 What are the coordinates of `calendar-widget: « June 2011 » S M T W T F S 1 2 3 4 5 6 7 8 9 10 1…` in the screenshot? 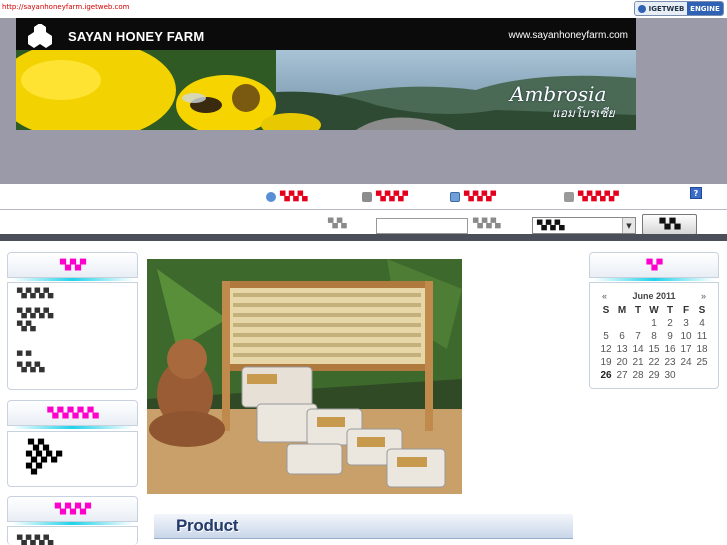 It's located at (654, 335).